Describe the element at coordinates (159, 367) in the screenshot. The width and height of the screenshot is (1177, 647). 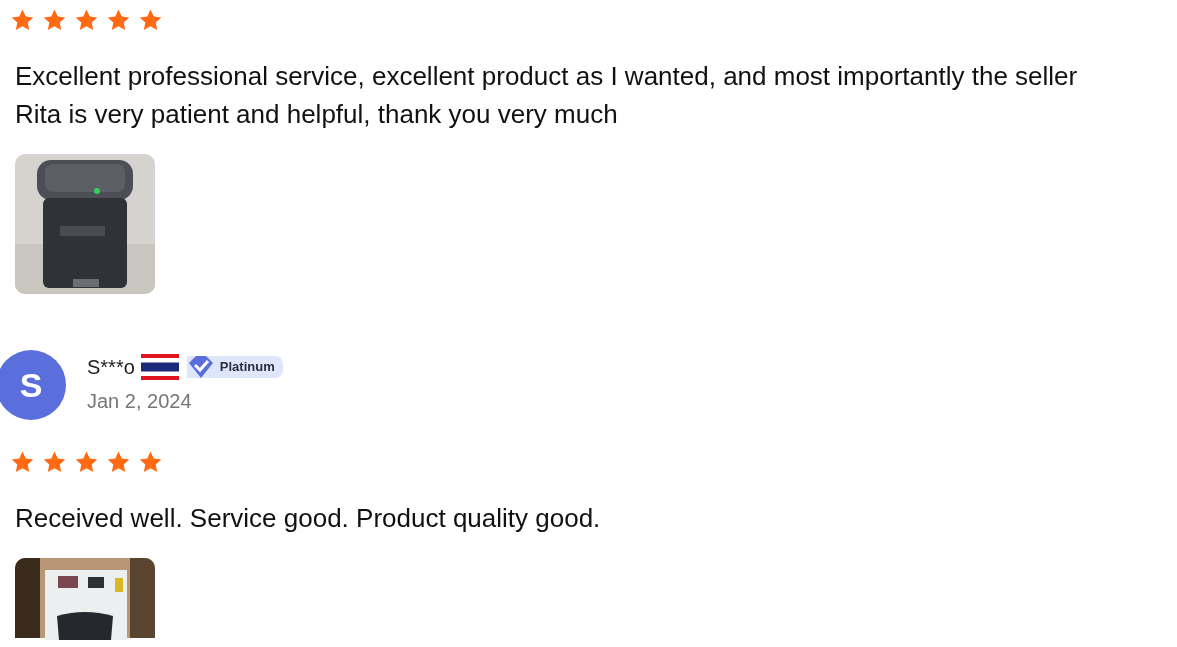
I see `flag-icon` at that location.